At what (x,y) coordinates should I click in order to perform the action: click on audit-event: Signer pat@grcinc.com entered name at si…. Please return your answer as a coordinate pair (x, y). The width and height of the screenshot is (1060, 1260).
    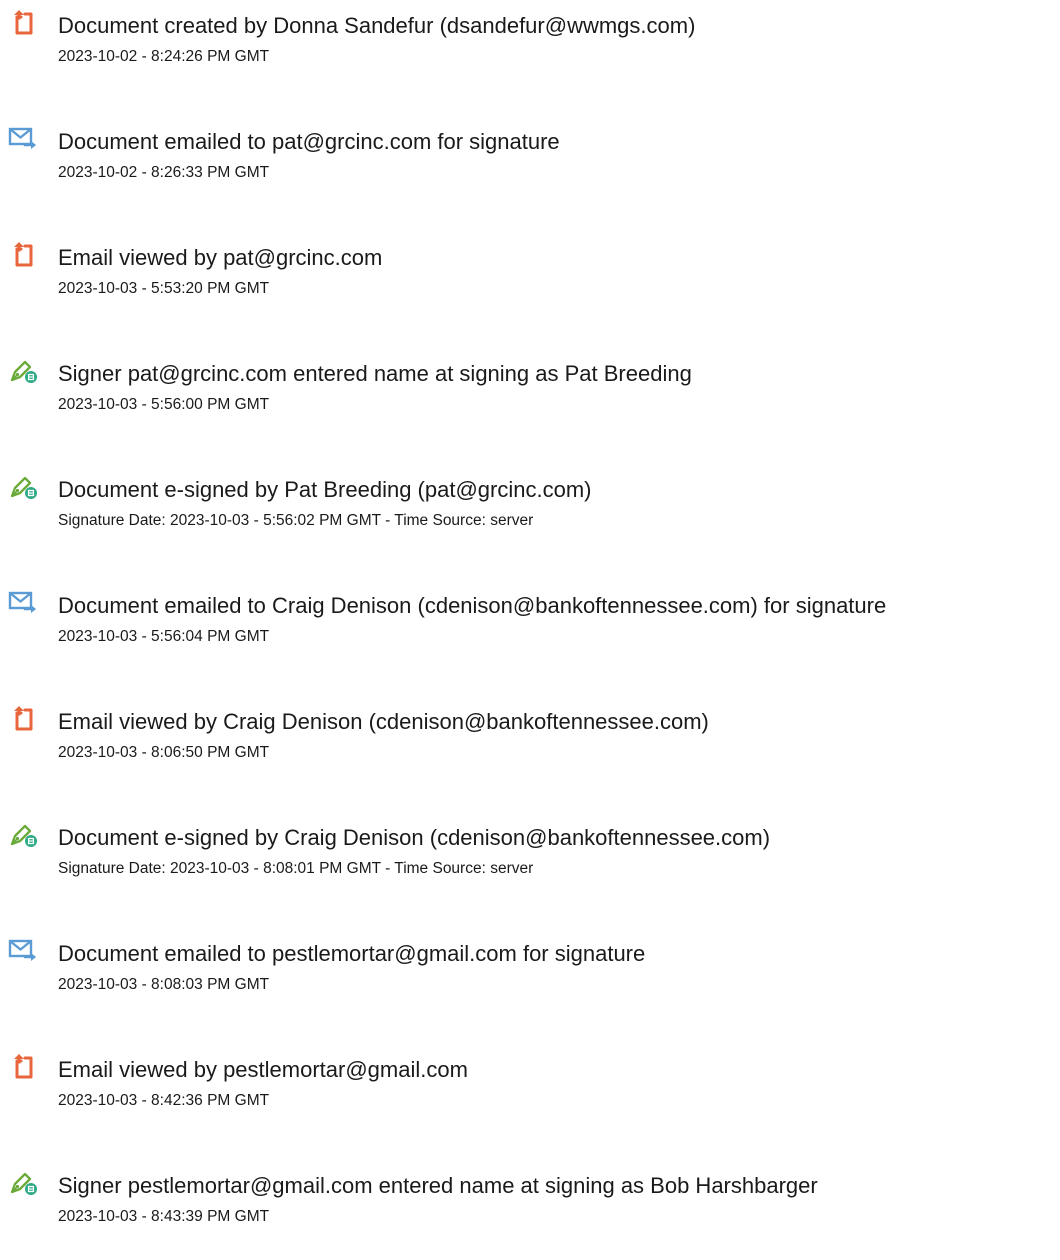
    Looking at the image, I should click on (530, 398).